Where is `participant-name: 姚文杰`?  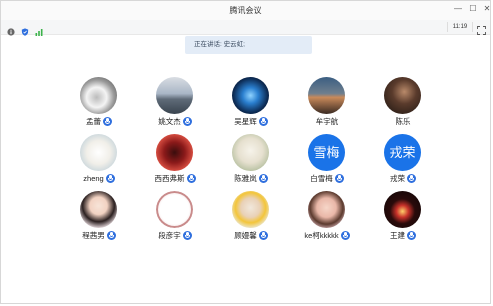
participant-name: 姚文杰 is located at coordinates (169, 121).